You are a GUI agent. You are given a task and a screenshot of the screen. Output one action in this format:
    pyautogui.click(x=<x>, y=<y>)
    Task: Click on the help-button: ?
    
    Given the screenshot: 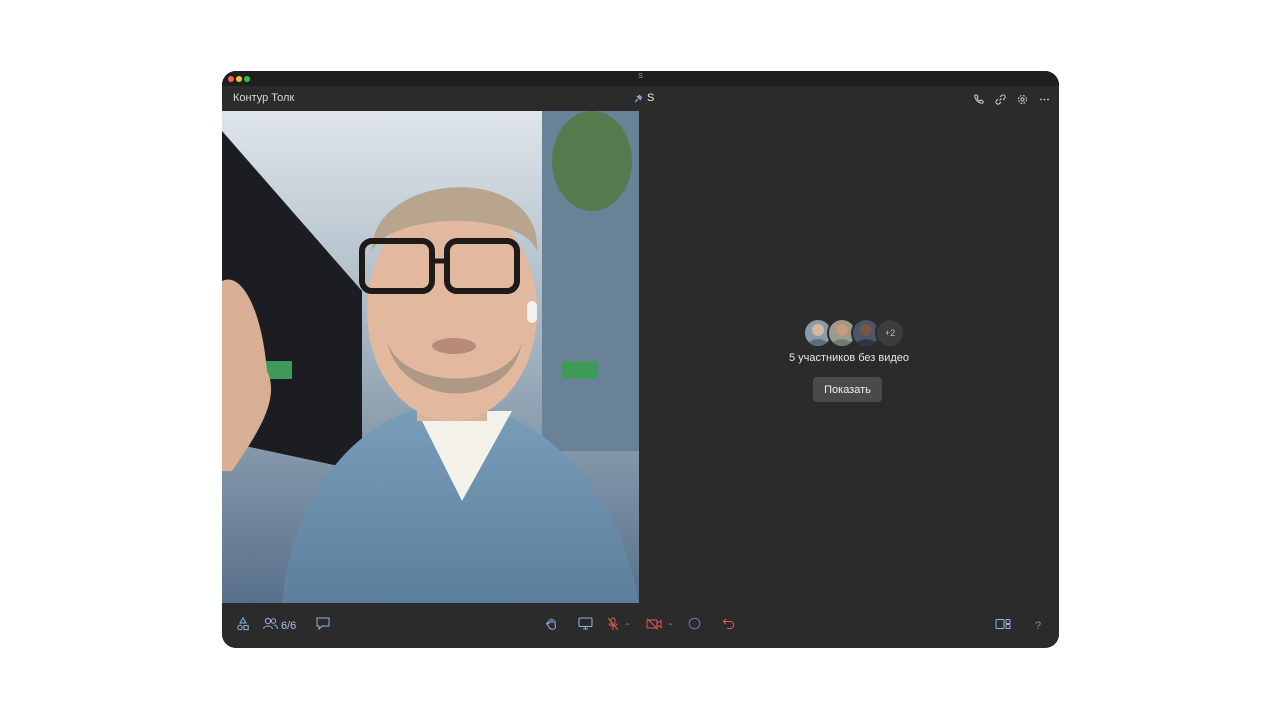 What is the action you would take?
    pyautogui.click(x=1038, y=626)
    